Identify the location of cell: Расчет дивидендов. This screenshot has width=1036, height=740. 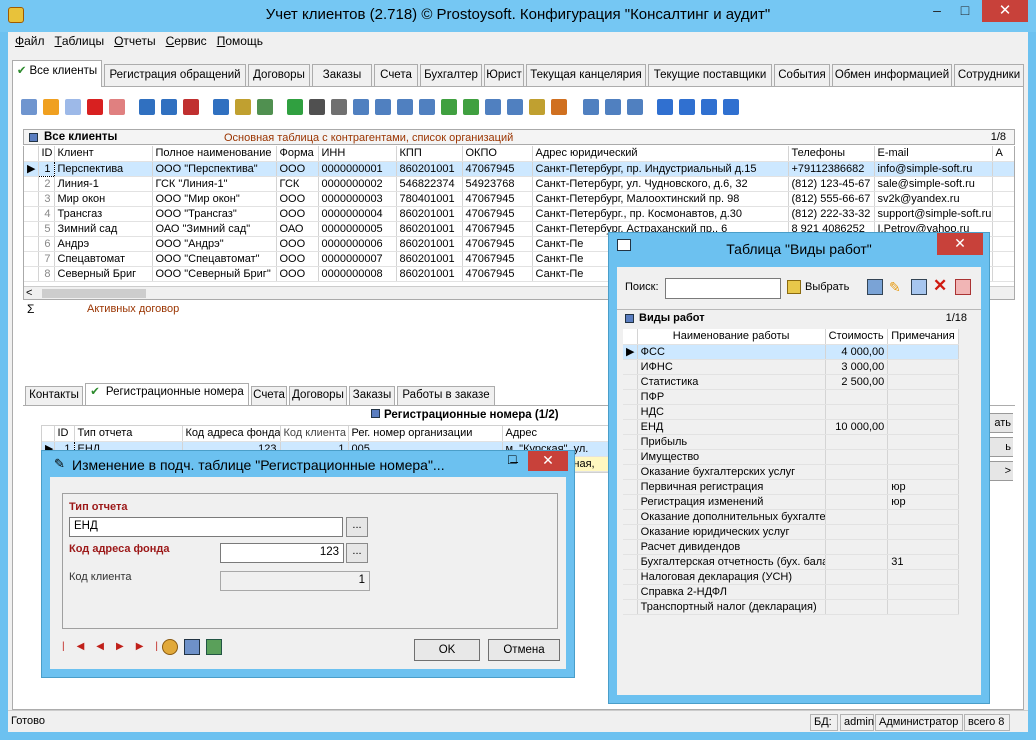
(731, 547).